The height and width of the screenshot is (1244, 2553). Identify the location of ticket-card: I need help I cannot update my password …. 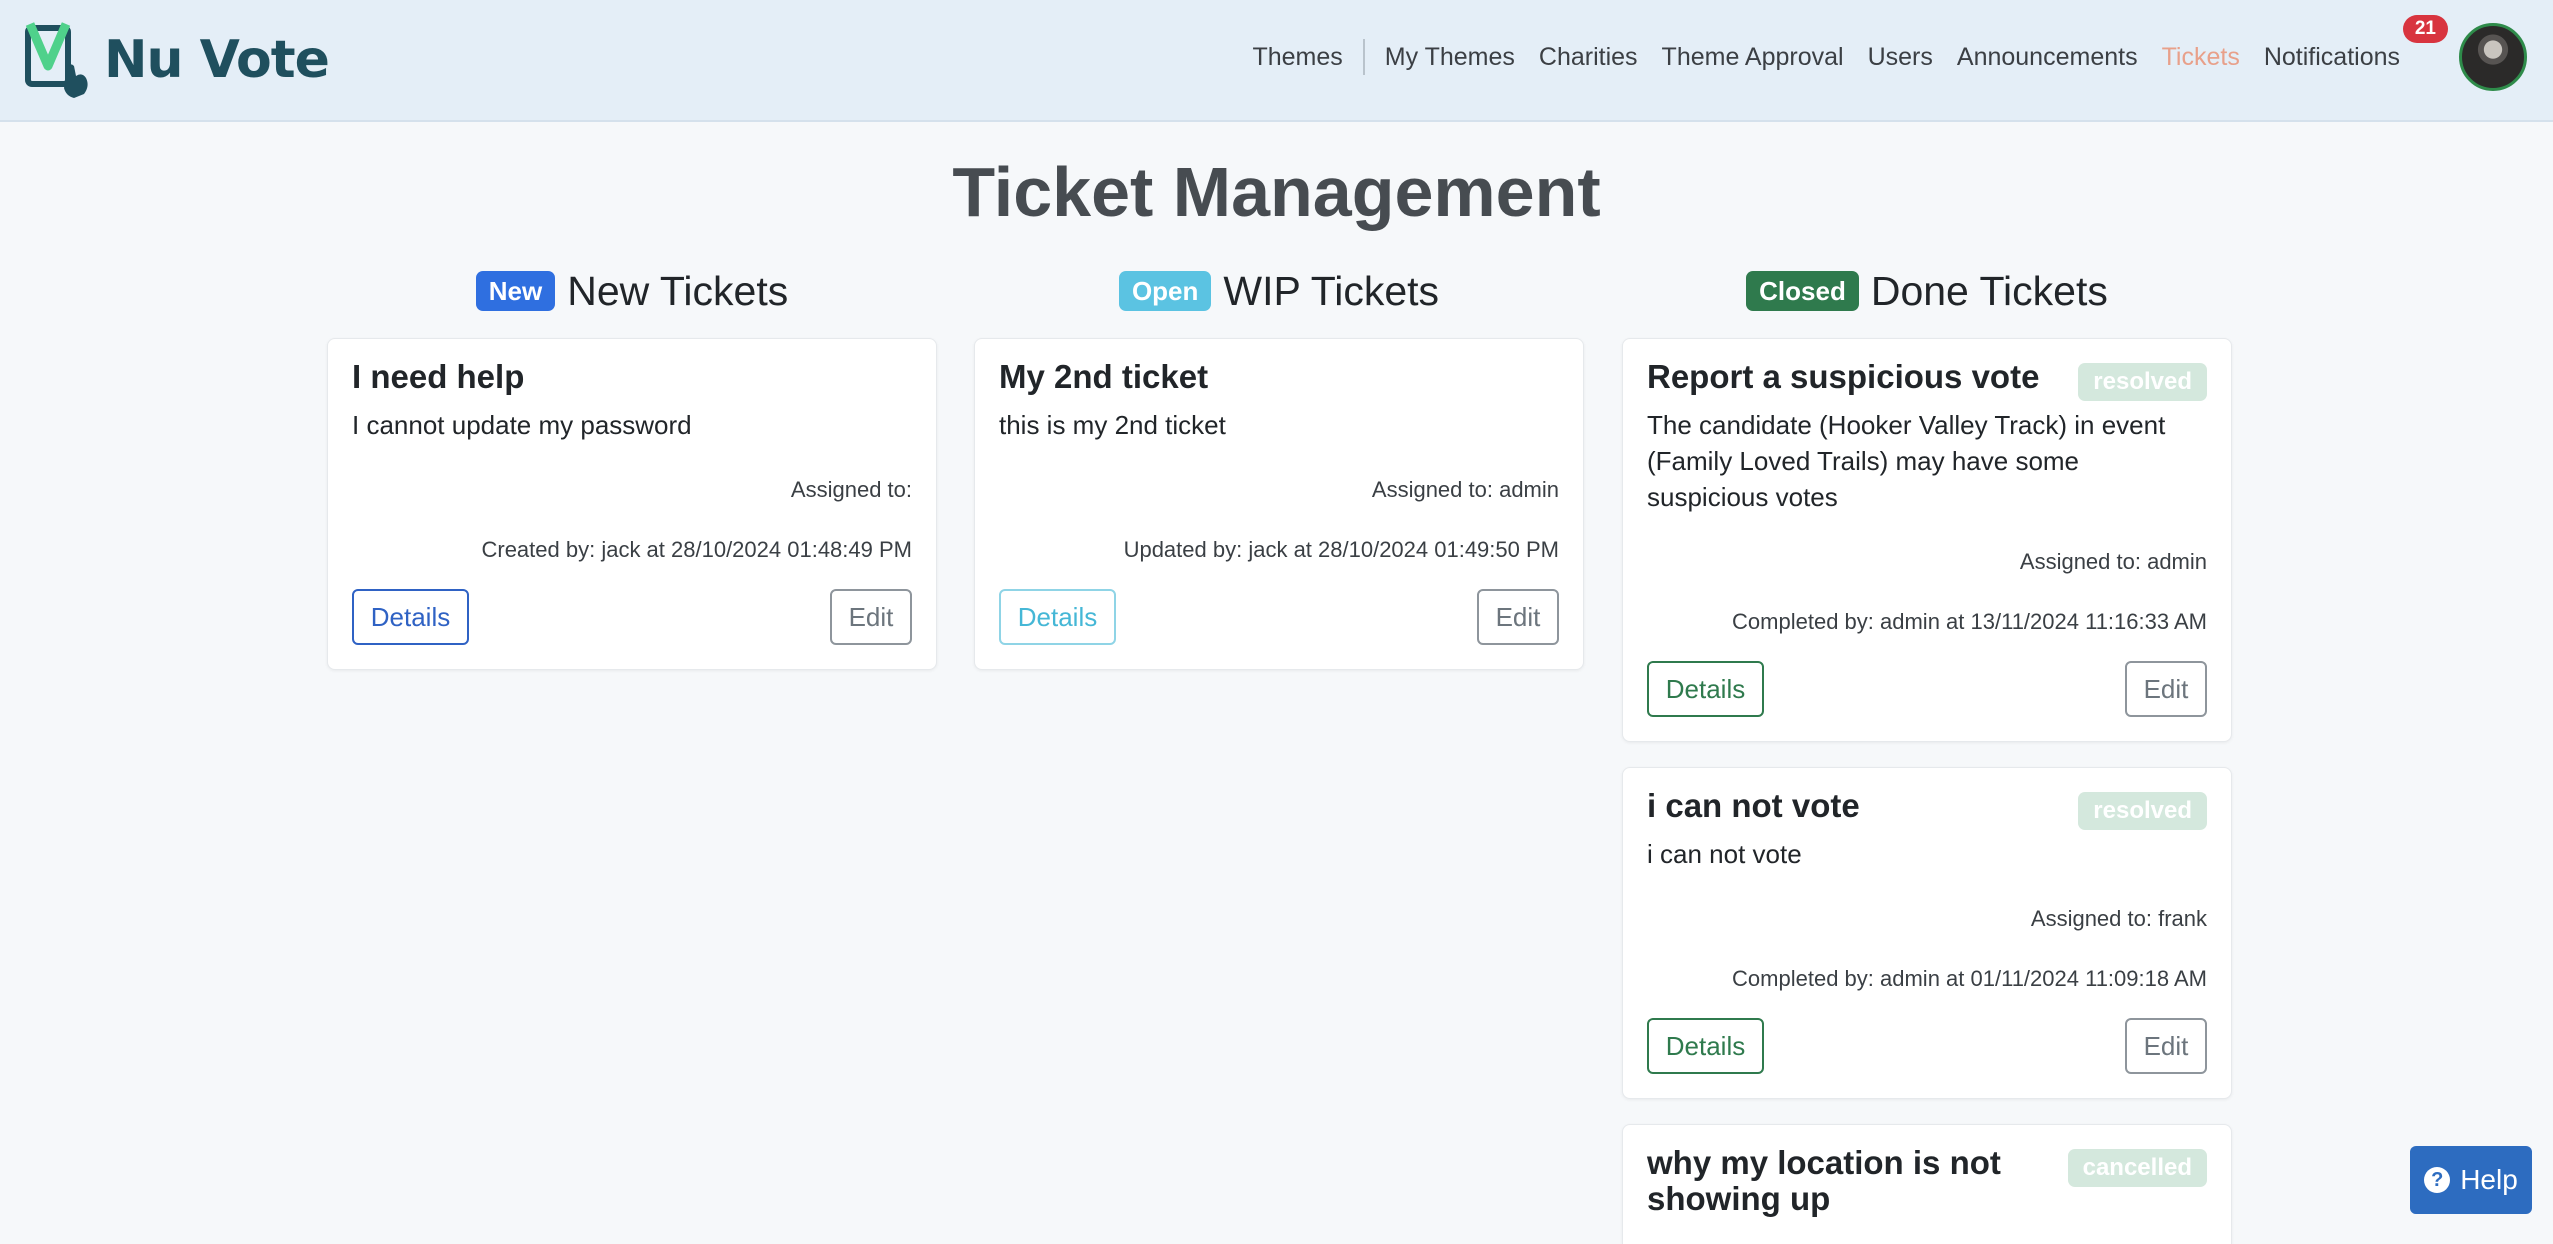
(632, 504).